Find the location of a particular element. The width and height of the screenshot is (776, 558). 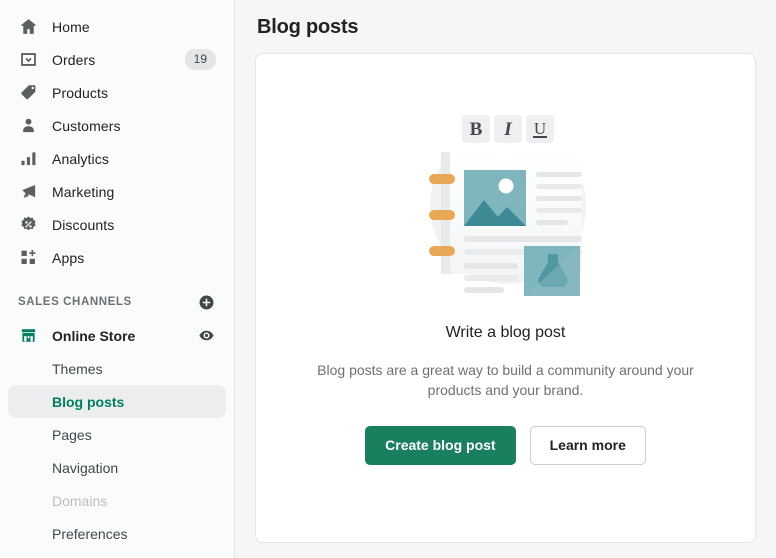

customers-icon is located at coordinates (28, 126).